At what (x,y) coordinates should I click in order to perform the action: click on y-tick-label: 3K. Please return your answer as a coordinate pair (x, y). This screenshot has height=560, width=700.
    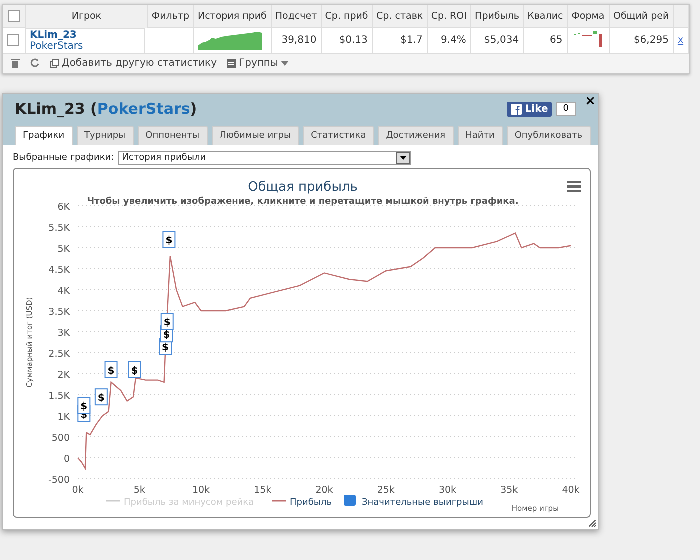
    Looking at the image, I should click on (64, 333).